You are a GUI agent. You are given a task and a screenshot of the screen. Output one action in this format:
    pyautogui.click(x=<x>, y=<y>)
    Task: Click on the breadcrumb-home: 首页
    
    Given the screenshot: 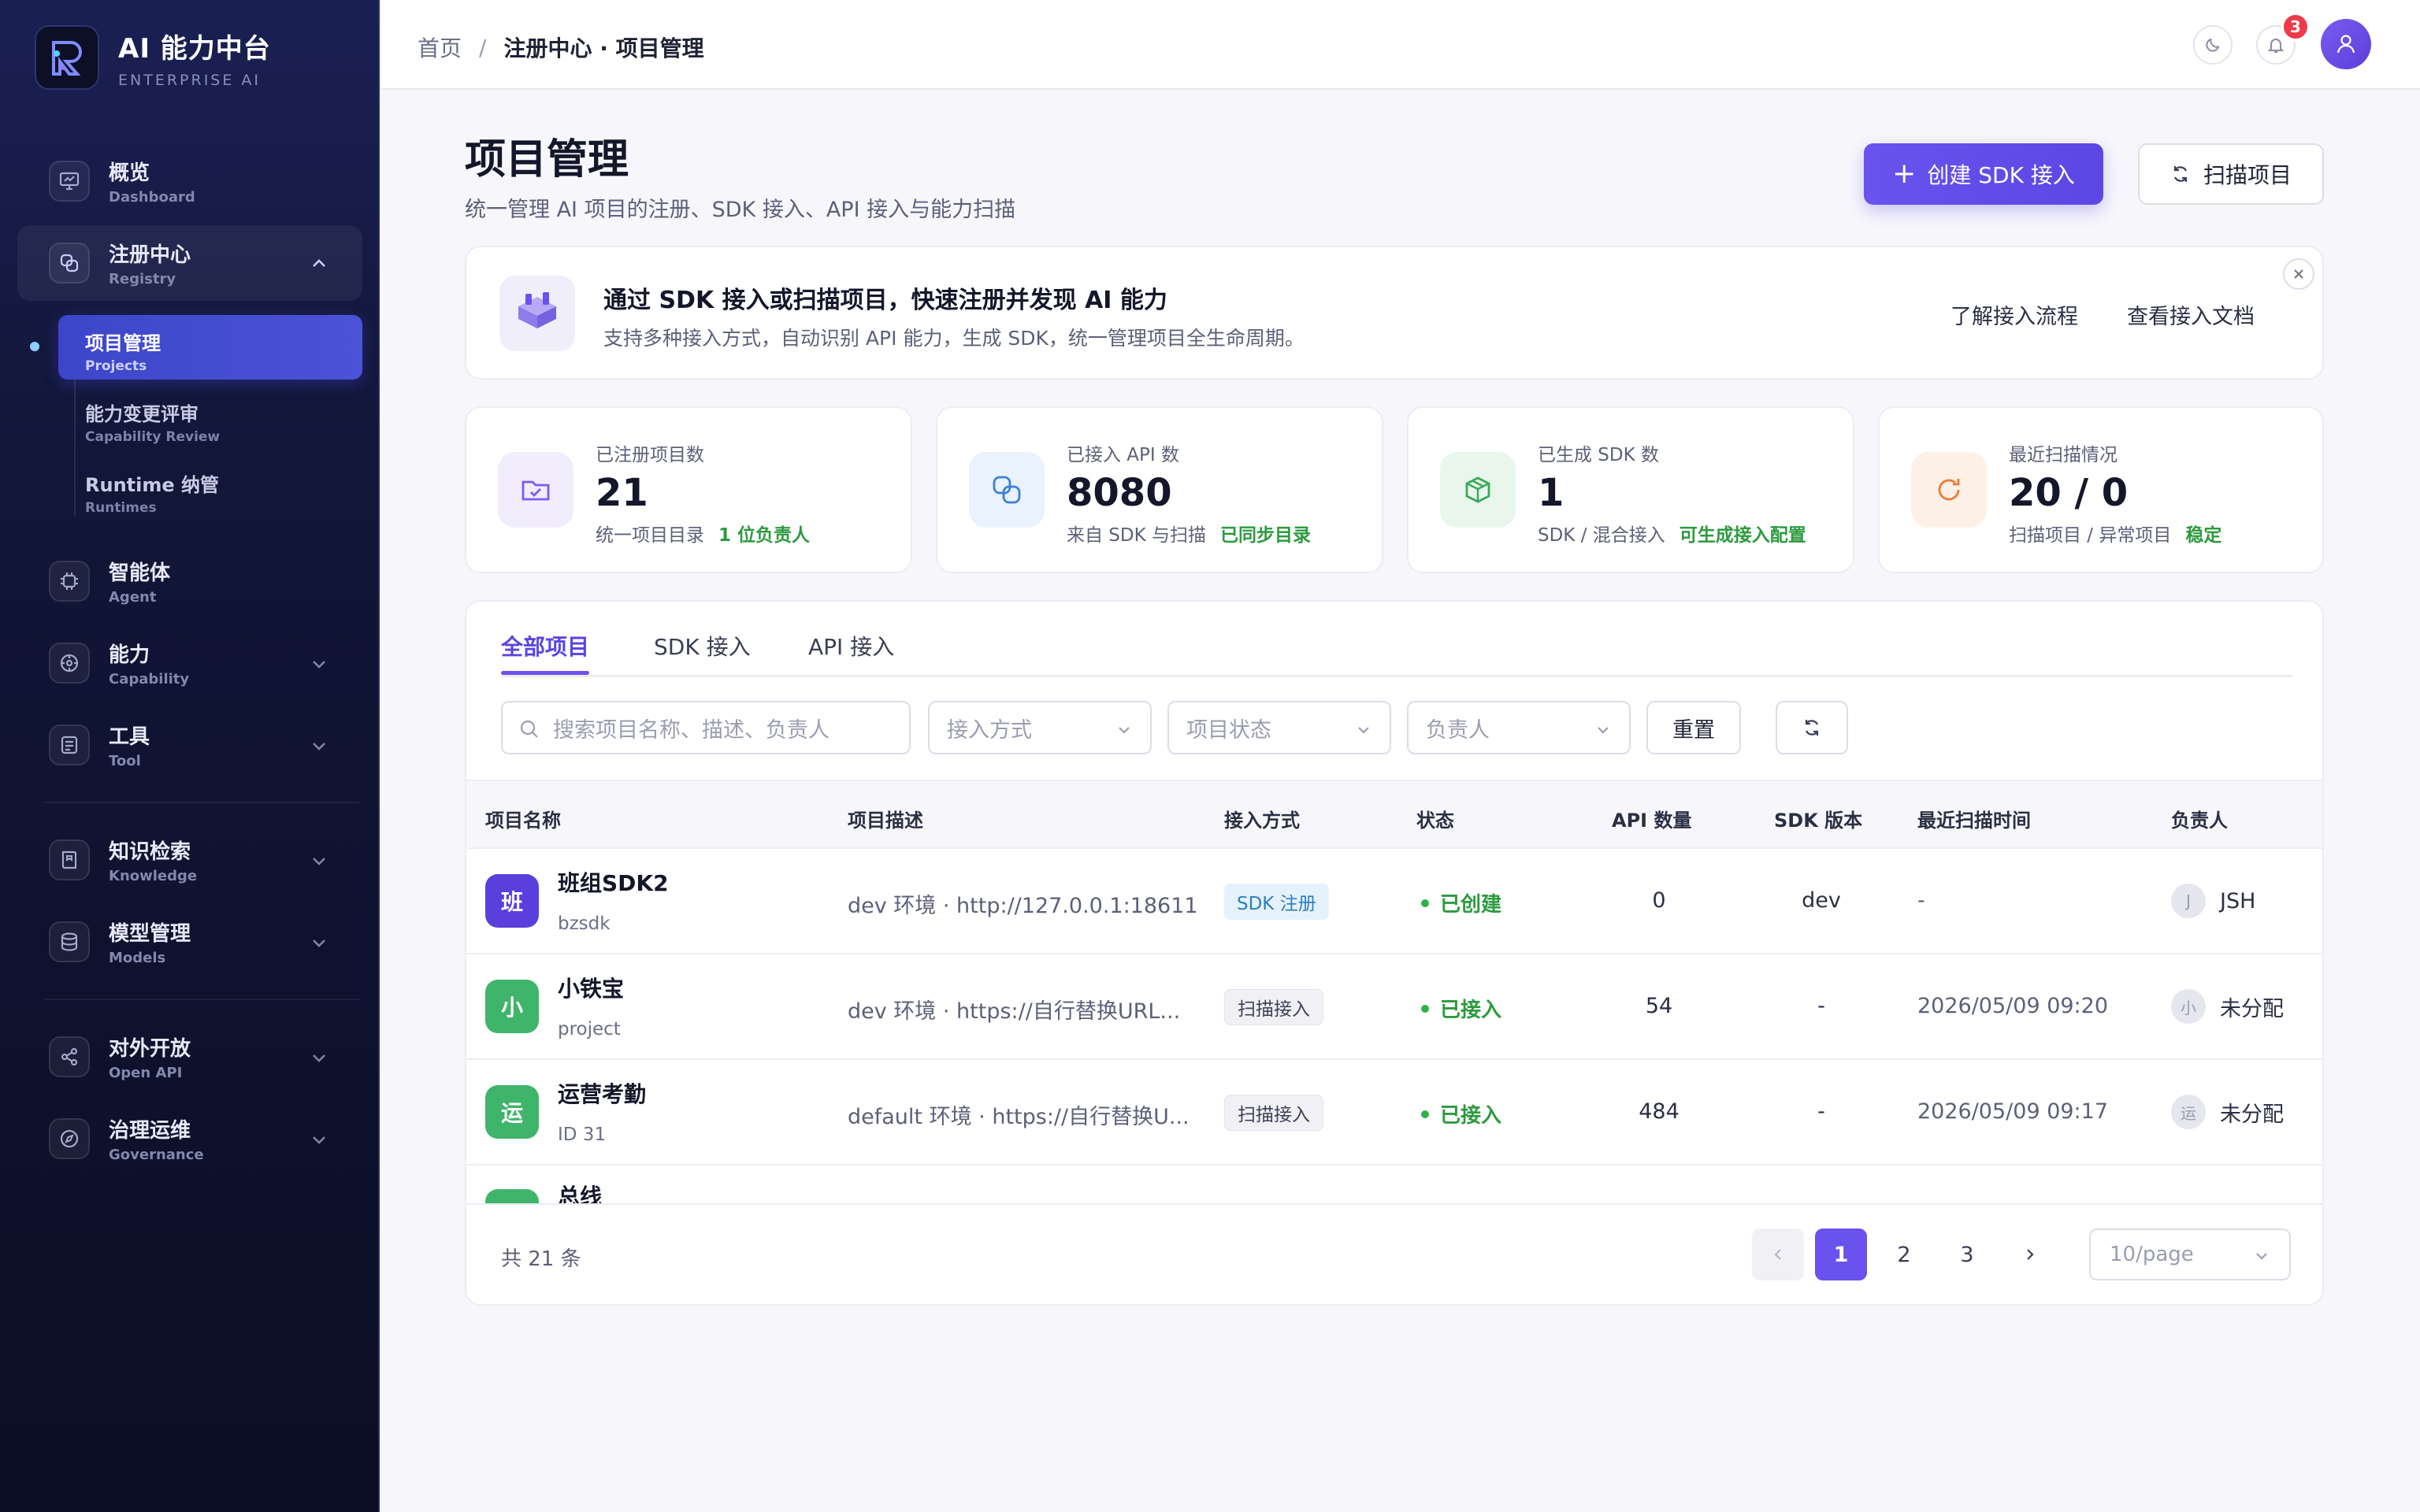 What is the action you would take?
    pyautogui.click(x=440, y=47)
    